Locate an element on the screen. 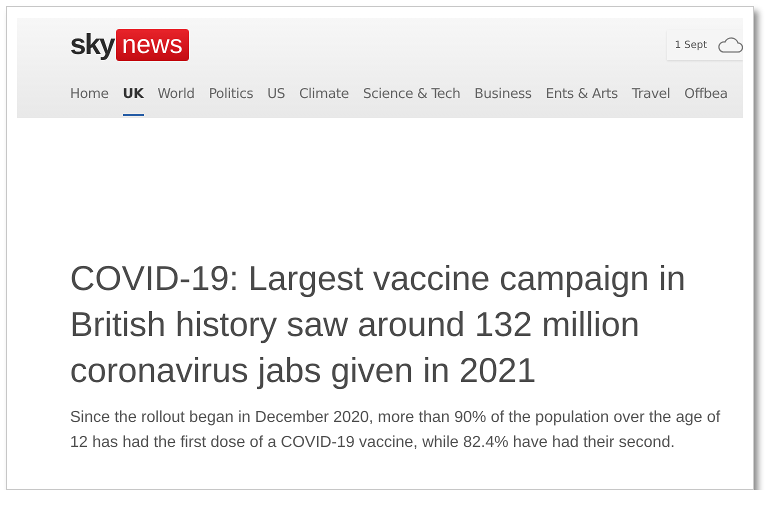  nav-link: Offbea is located at coordinates (706, 101).